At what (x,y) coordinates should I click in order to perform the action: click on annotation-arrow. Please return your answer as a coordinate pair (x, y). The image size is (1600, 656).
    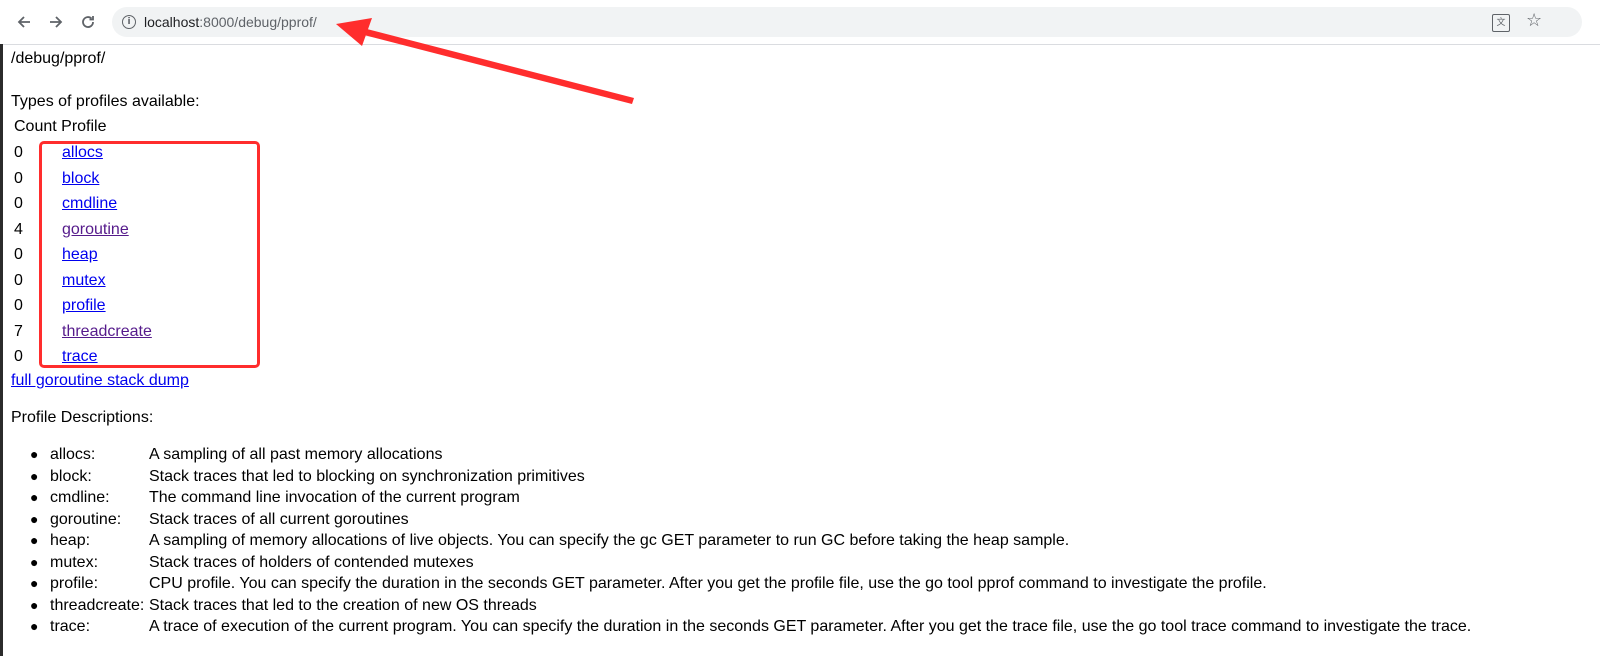
    Looking at the image, I should click on (485, 61).